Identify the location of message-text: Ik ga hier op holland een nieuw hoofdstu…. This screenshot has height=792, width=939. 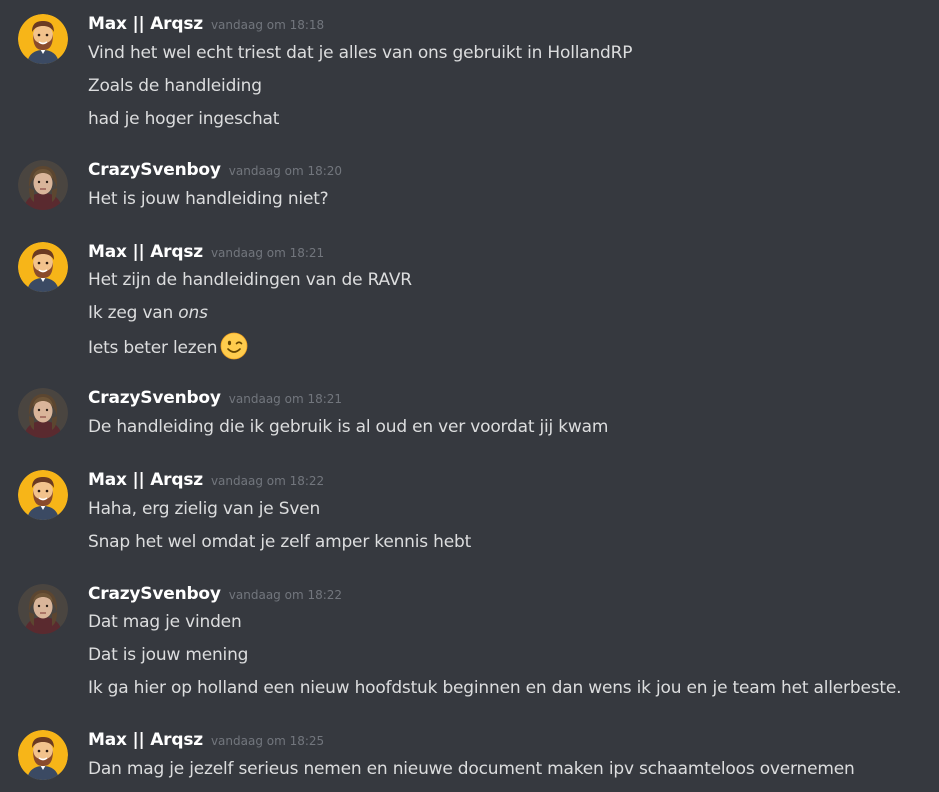
(495, 688).